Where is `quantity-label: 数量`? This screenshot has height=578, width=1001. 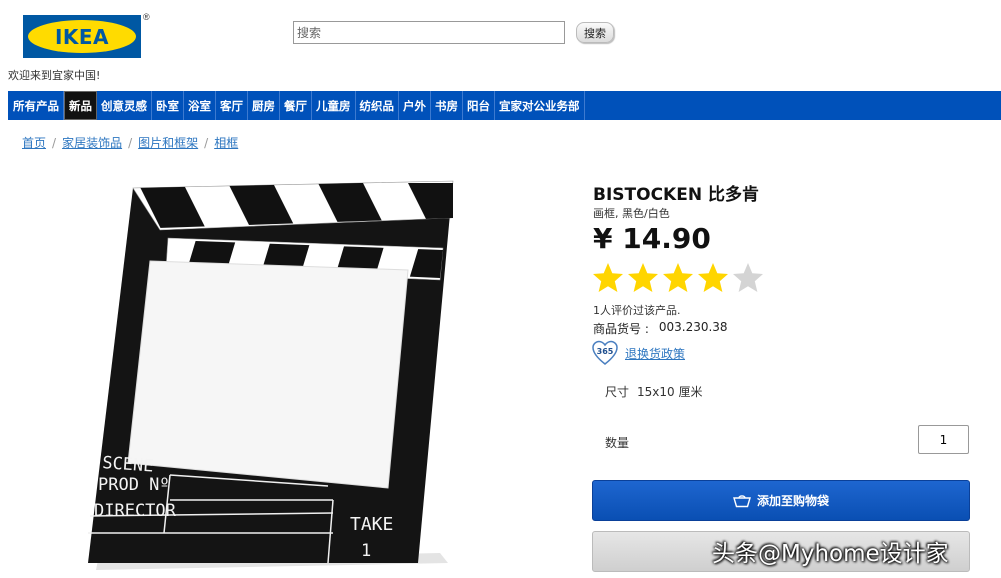
quantity-label: 数量 is located at coordinates (617, 443).